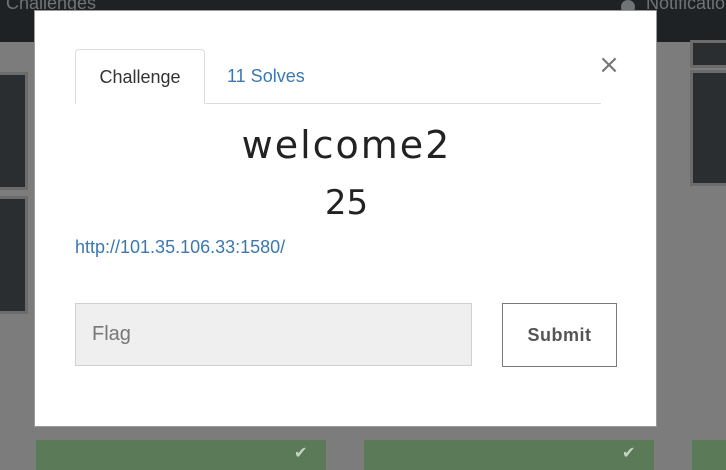 This screenshot has width=726, height=470. What do you see at coordinates (686, 7) in the screenshot?
I see `nav-notifications: Notifications` at bounding box center [686, 7].